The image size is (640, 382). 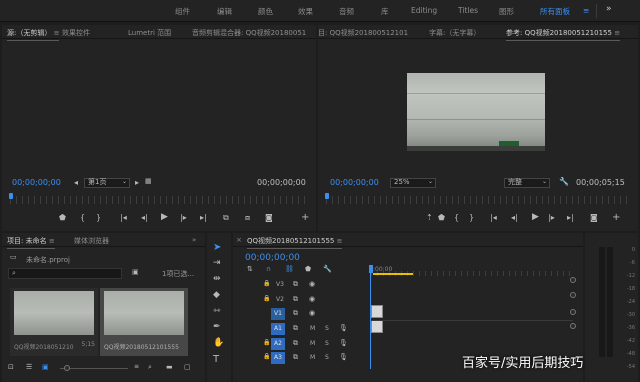 I want to click on tab-source: 源:（无剪辑） ≡, so click(x=33, y=34).